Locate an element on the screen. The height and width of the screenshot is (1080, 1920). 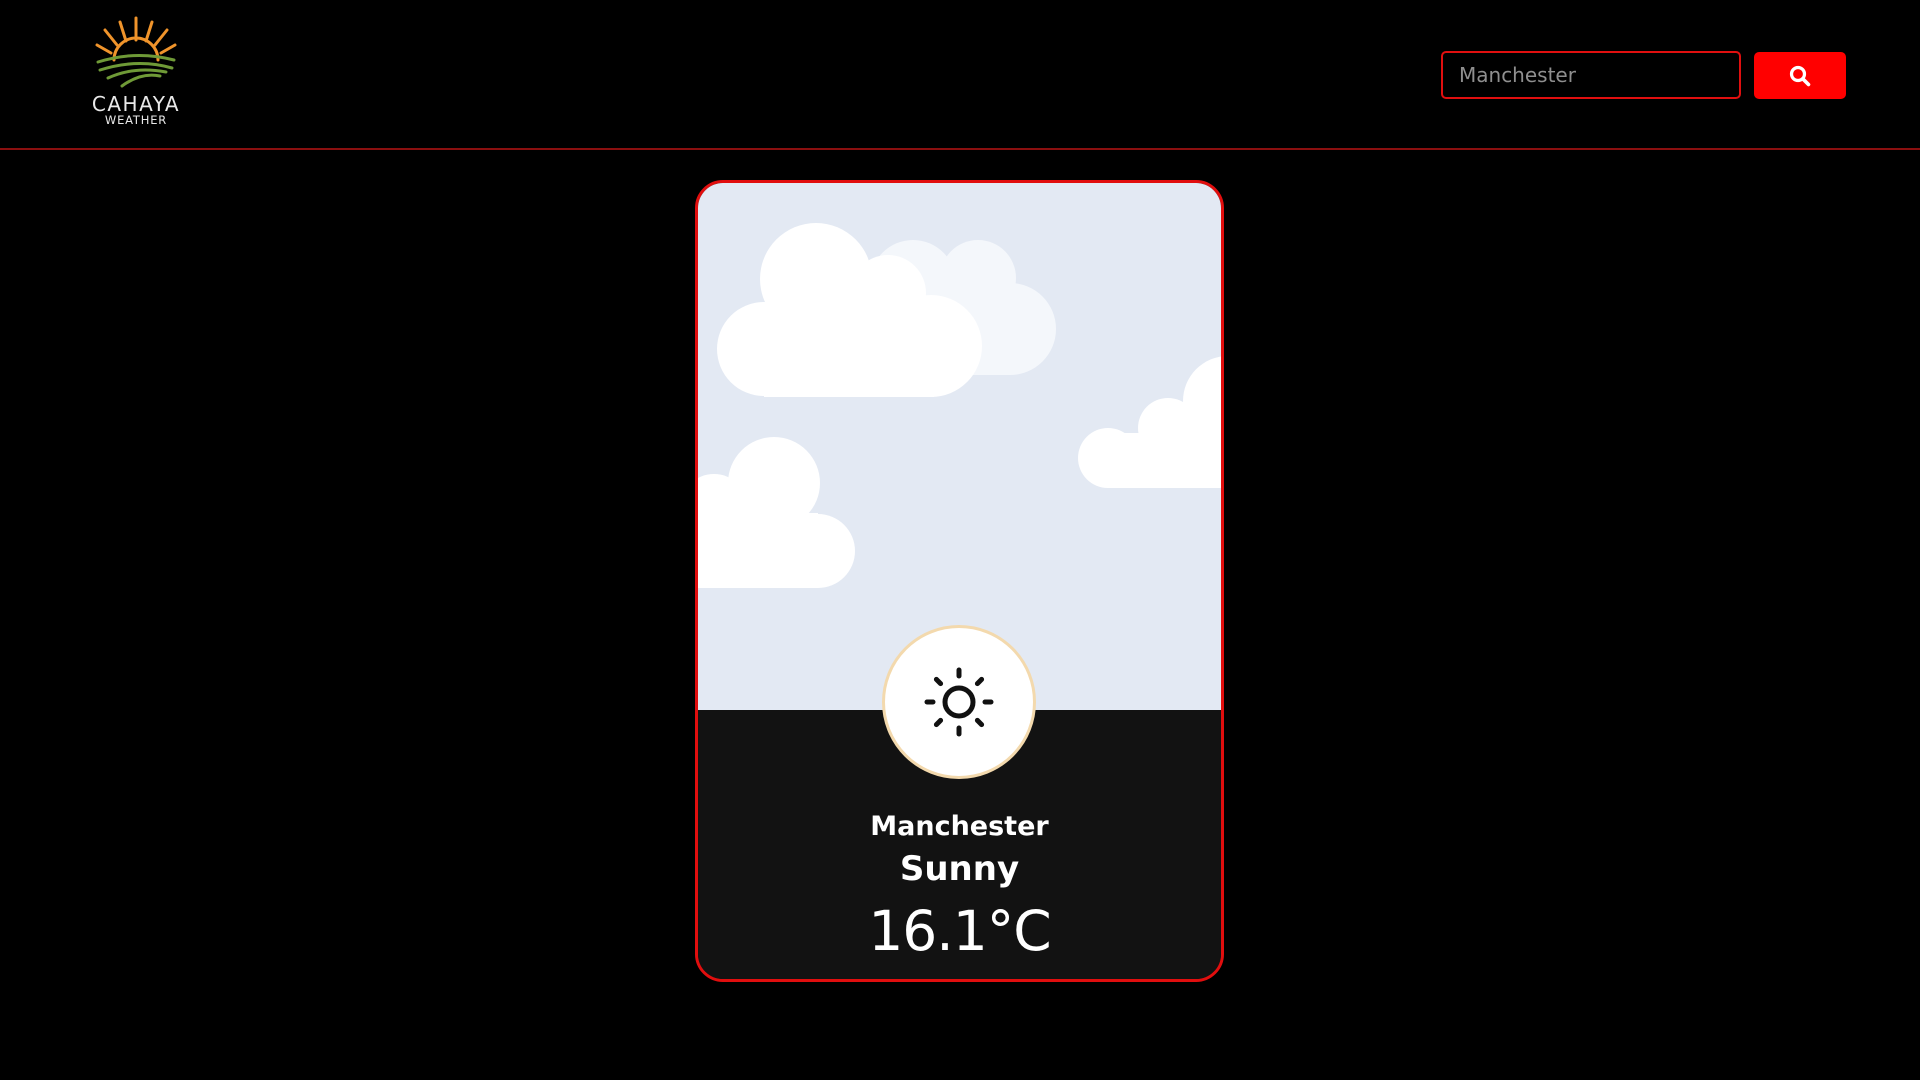
temperature: 16.1°C is located at coordinates (959, 931).